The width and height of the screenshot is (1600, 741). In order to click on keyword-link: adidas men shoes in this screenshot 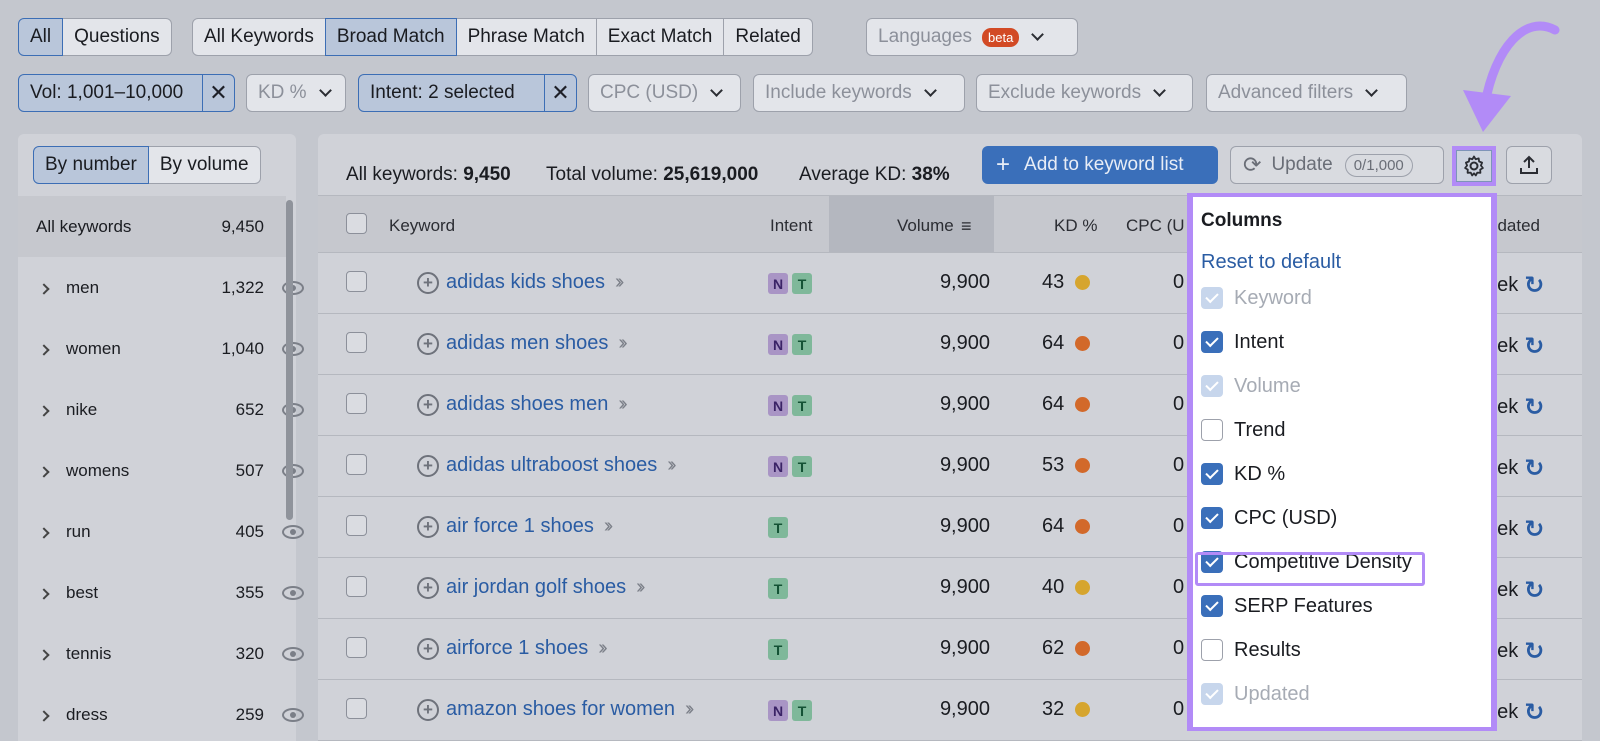, I will do `click(527, 343)`.